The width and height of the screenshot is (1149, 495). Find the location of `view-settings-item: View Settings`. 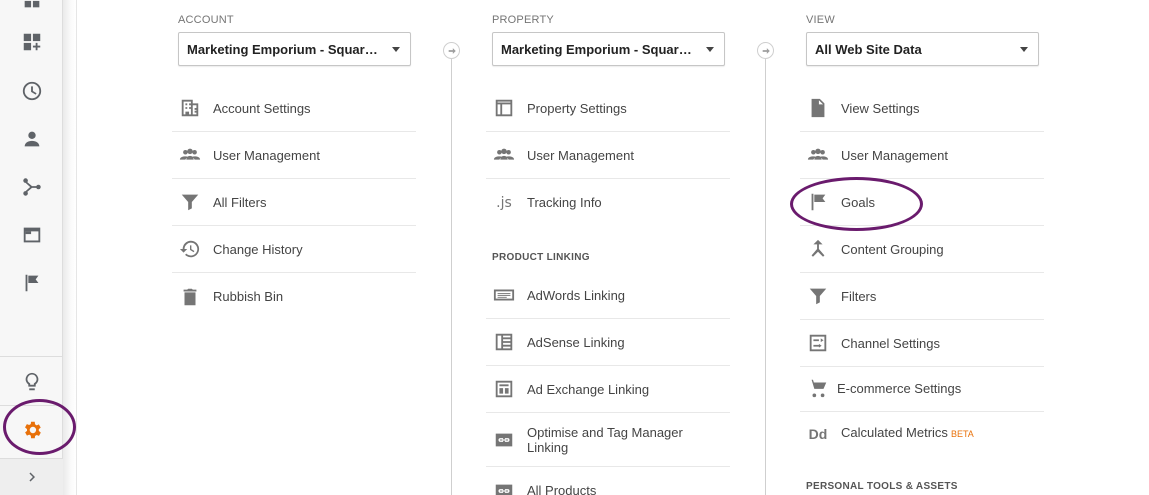

view-settings-item: View Settings is located at coordinates (922, 108).